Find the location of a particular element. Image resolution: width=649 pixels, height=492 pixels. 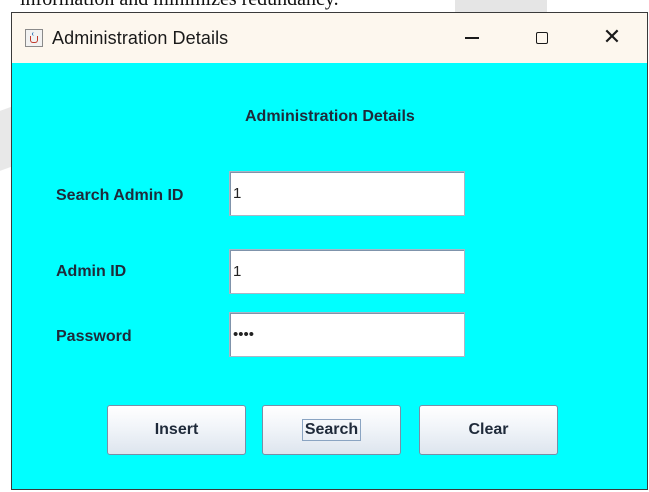

insert-button: Insert is located at coordinates (176, 430).